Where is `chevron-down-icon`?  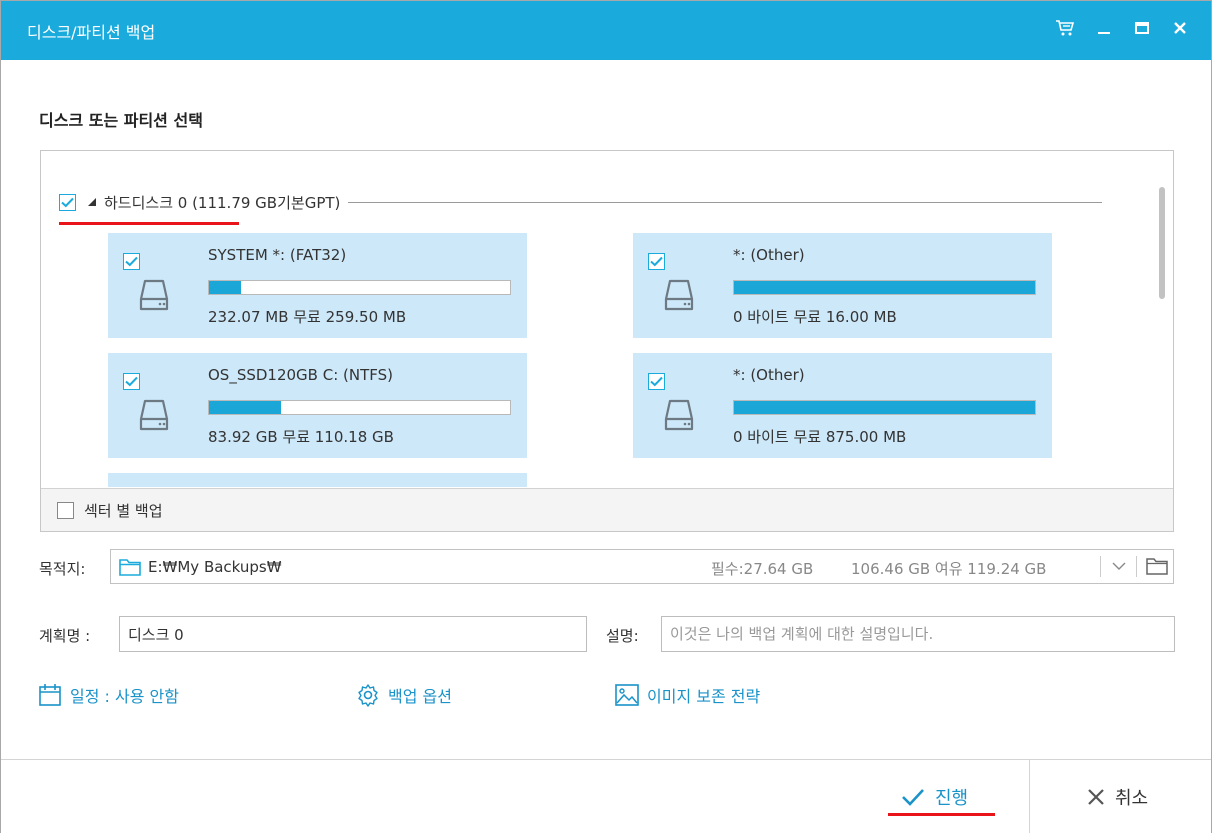
chevron-down-icon is located at coordinates (1119, 568).